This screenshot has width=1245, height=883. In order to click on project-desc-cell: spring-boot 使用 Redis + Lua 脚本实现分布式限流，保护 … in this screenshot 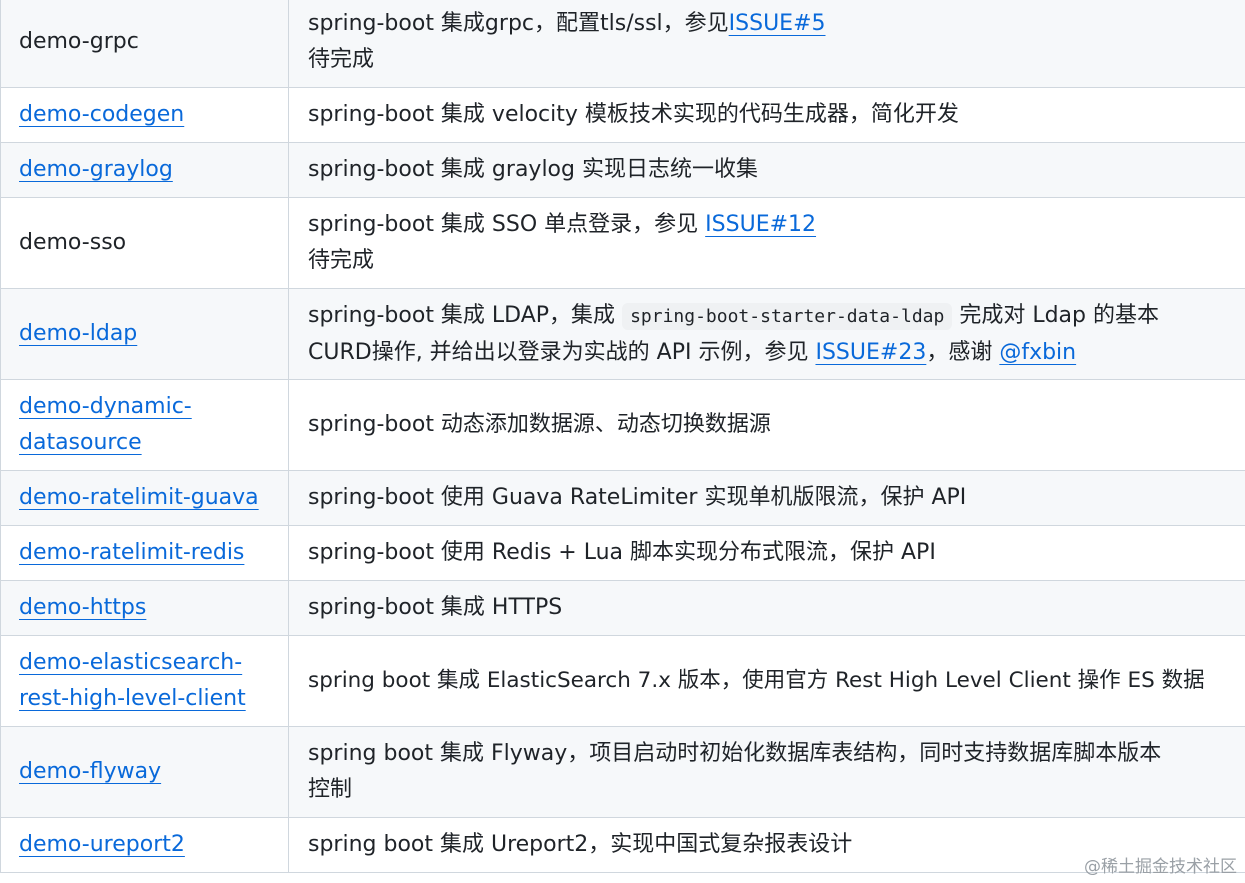, I will do `click(766, 553)`.